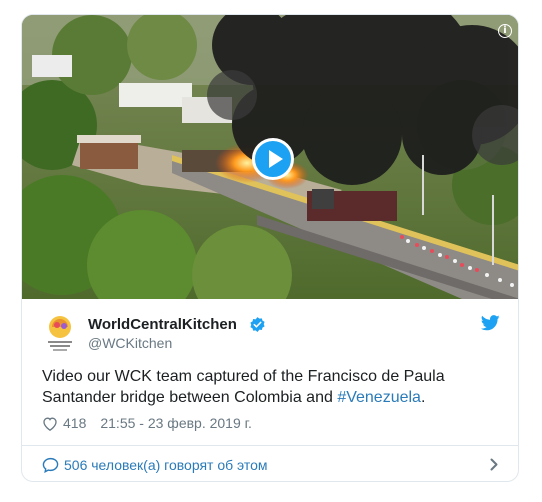  Describe the element at coordinates (50, 465) in the screenshot. I see `speech-bubble-icon` at that location.